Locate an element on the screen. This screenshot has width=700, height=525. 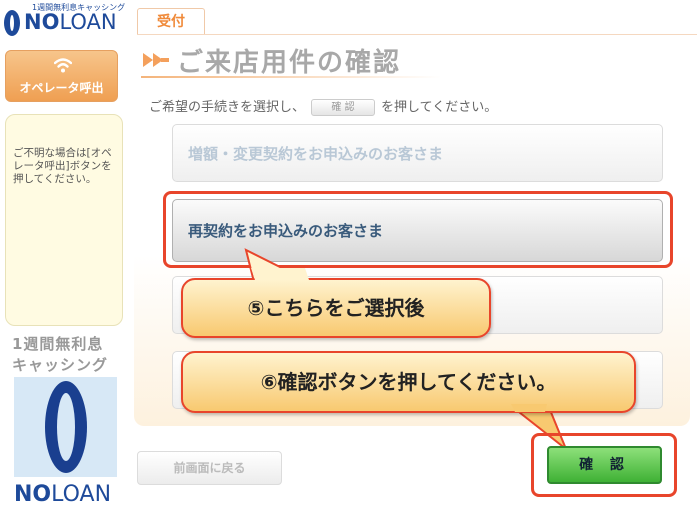
brand-logo-image is located at coordinates (65, 427).